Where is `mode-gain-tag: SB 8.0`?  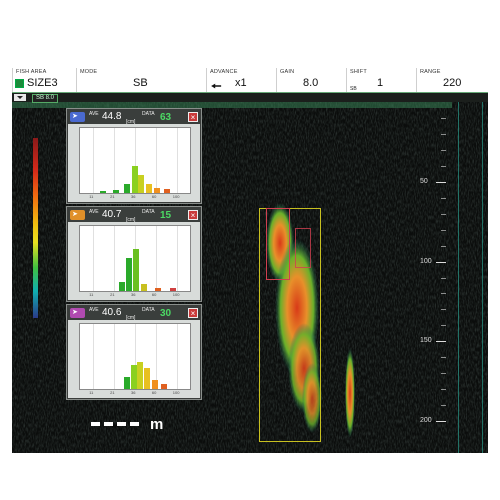 mode-gain-tag: SB 8.0 is located at coordinates (45, 98).